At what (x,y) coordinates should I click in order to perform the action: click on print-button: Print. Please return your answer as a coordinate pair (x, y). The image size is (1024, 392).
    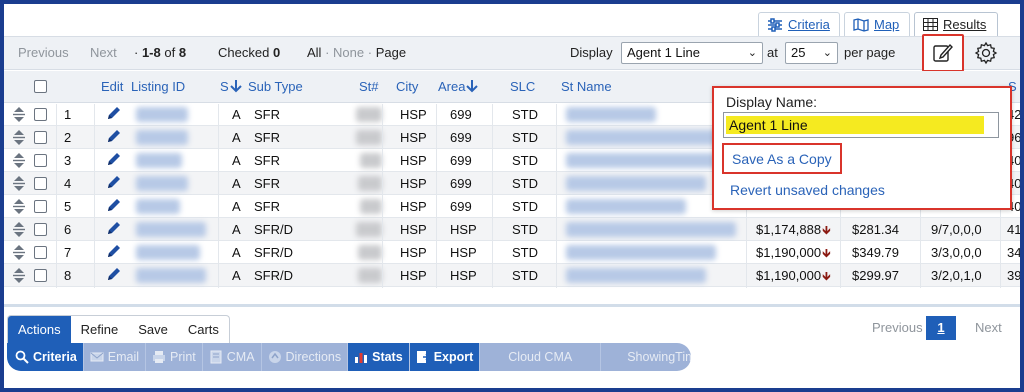
    Looking at the image, I should click on (174, 357).